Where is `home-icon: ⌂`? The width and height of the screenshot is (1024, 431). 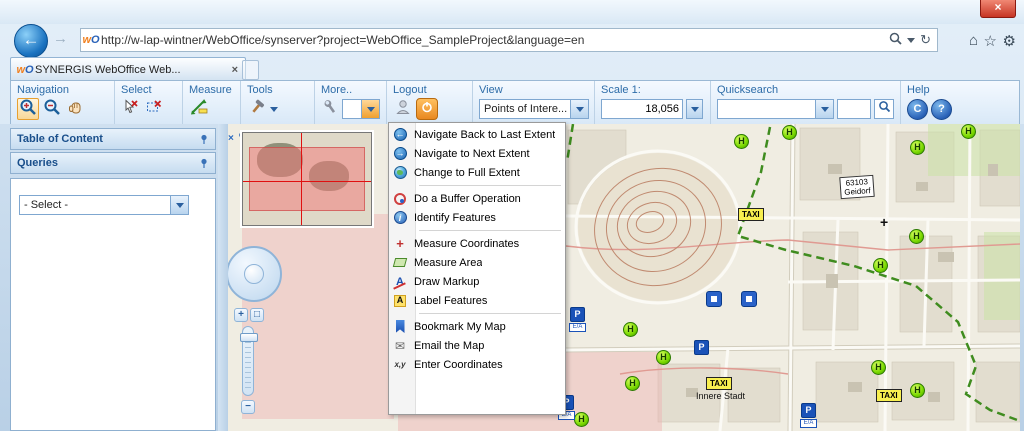
home-icon: ⌂ is located at coordinates (973, 40).